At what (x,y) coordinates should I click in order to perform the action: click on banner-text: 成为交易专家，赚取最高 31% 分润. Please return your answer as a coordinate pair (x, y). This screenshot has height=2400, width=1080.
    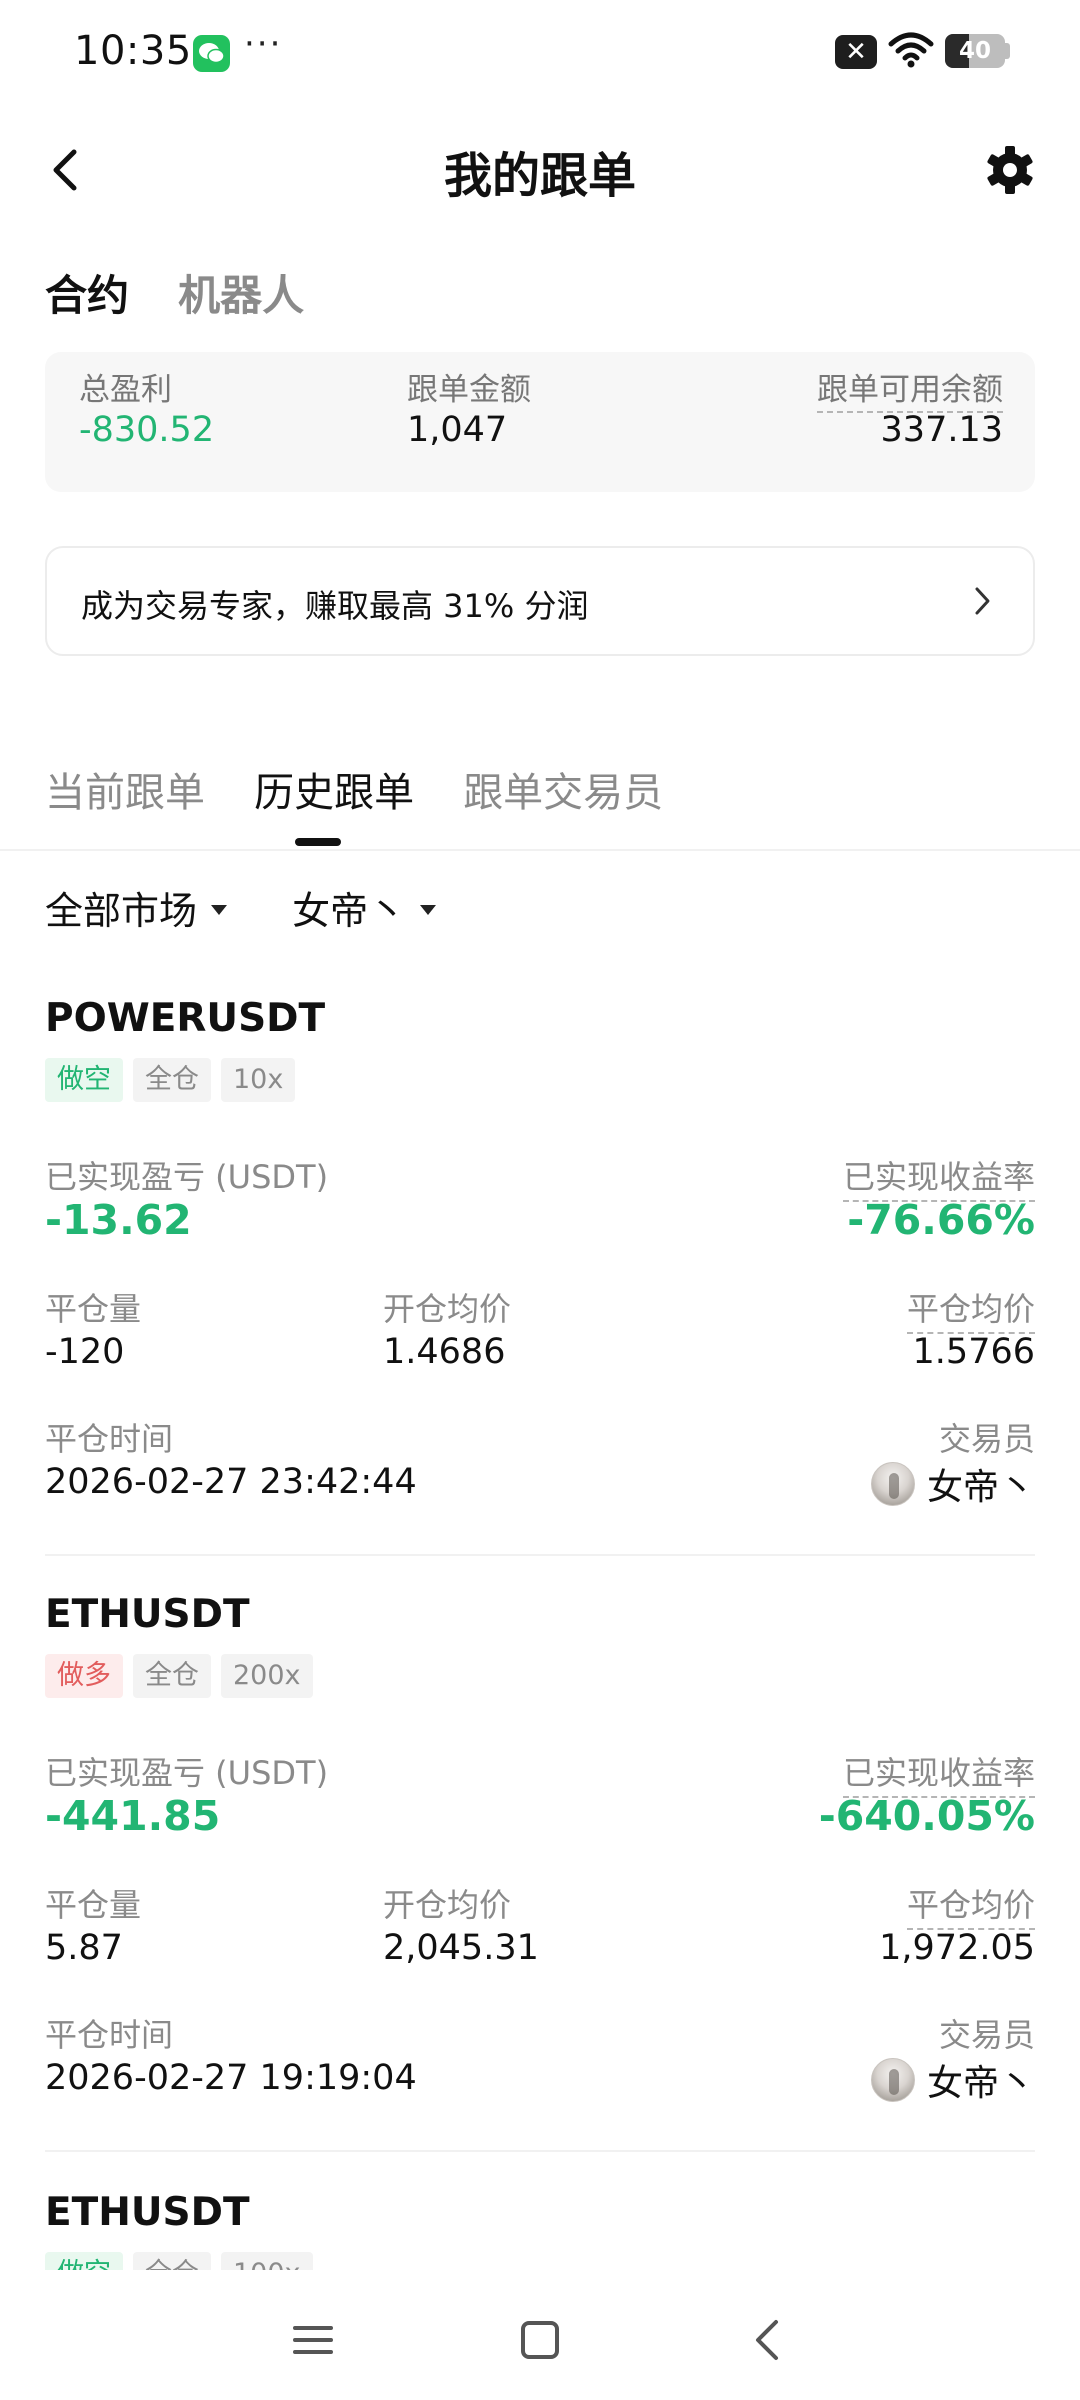
    Looking at the image, I should click on (335, 606).